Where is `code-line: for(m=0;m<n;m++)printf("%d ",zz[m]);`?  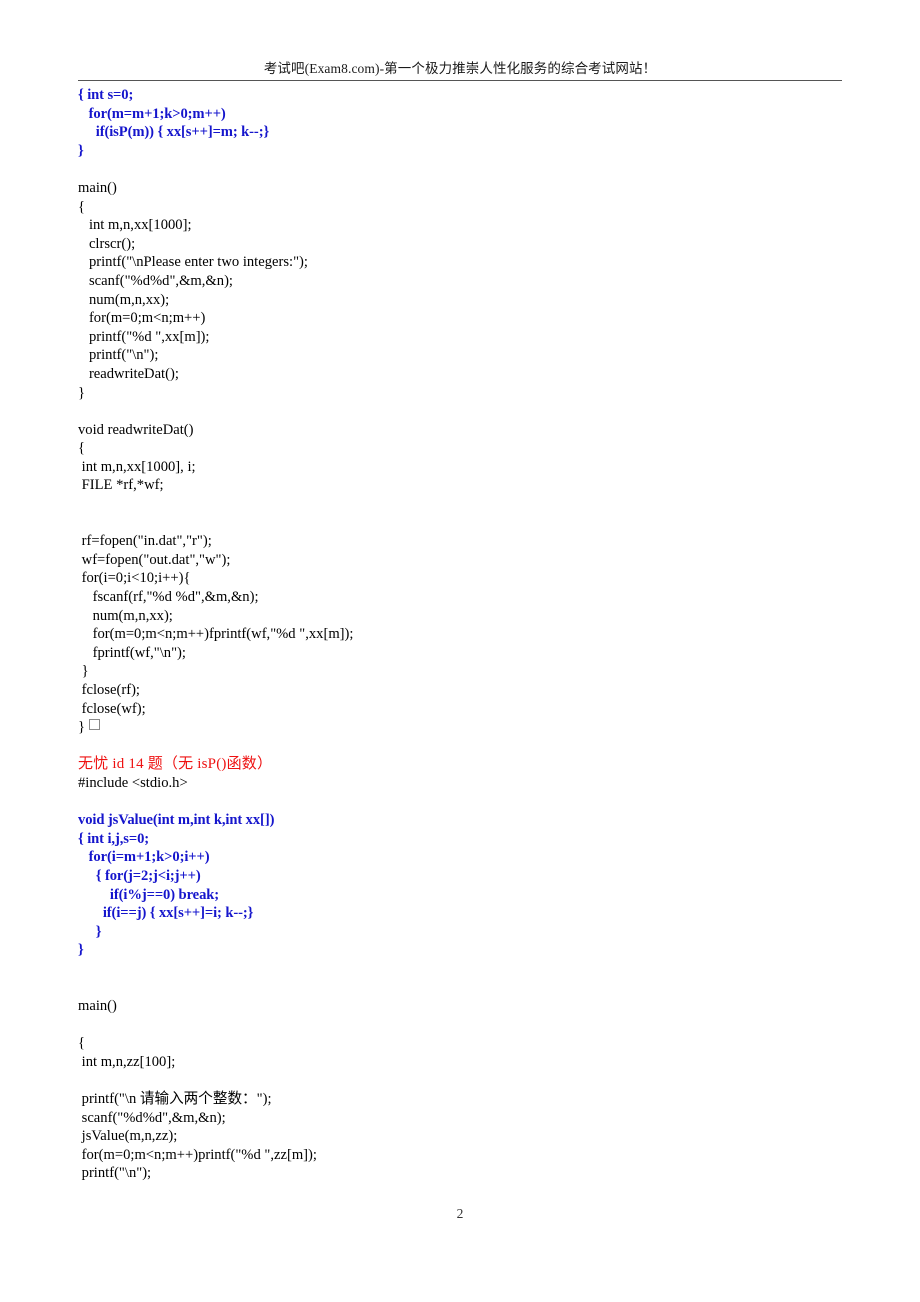 code-line: for(m=0;m<n;m++)printf("%d ",zz[m]); is located at coordinates (197, 1154).